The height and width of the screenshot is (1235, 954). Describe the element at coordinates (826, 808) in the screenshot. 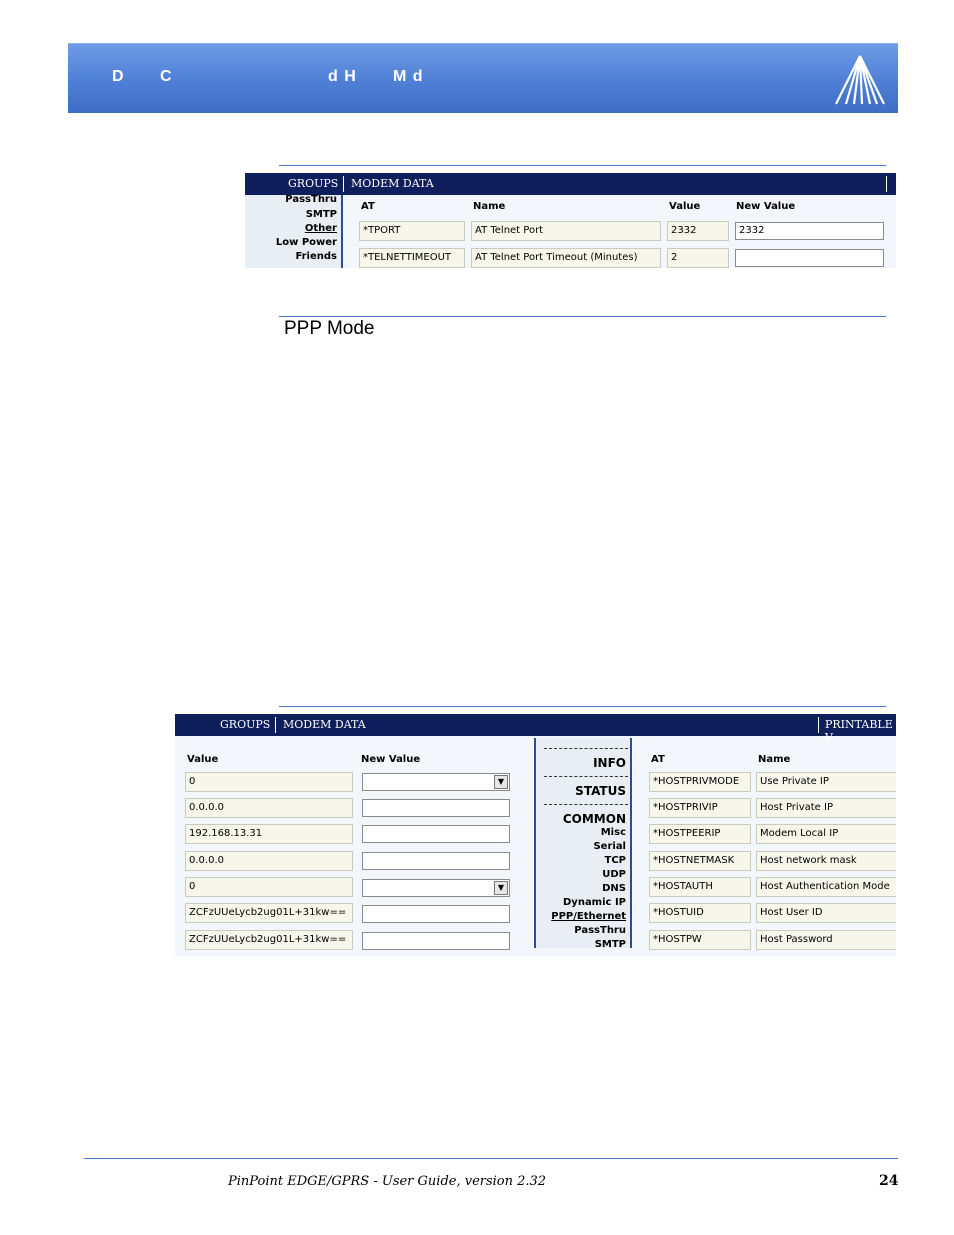

I see `name-hostprivip: Host Private IP` at that location.